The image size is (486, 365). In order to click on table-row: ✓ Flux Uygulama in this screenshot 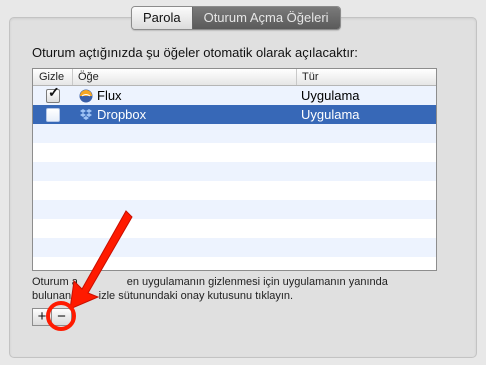, I will do `click(234, 94)`.